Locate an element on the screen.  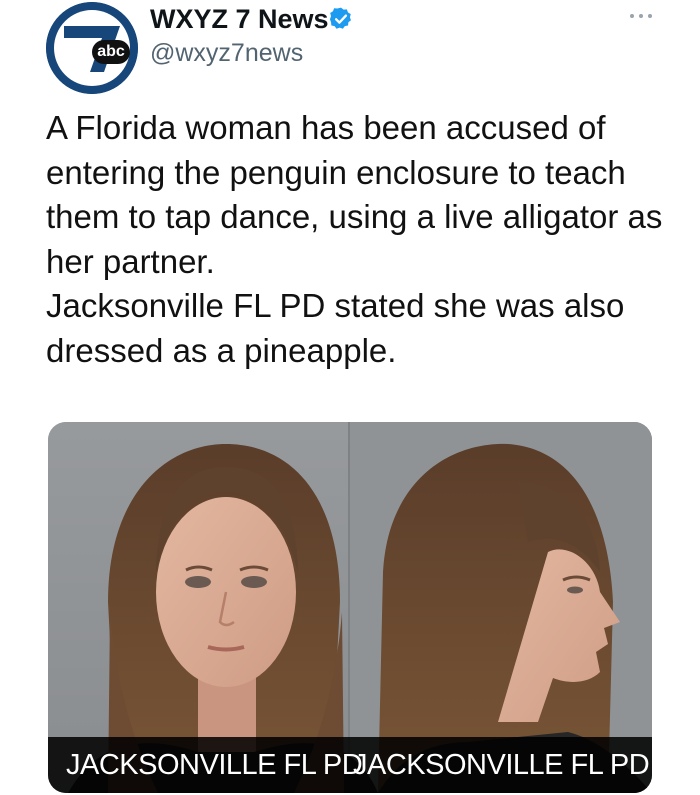
account-avatar: abc is located at coordinates (92, 48).